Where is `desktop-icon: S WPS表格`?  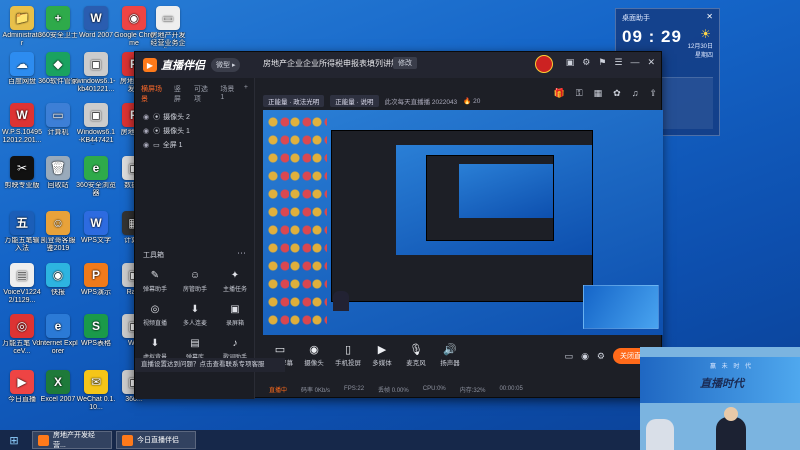
desktop-icon: S WPS表格 is located at coordinates (96, 335).